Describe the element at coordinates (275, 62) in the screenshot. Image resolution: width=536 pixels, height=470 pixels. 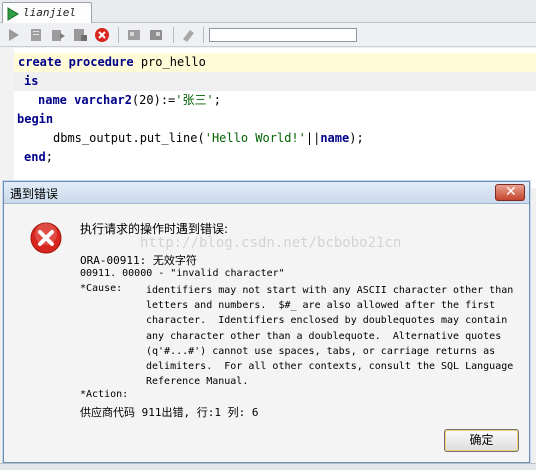
I see `code-line: create procedure pro_hello` at that location.